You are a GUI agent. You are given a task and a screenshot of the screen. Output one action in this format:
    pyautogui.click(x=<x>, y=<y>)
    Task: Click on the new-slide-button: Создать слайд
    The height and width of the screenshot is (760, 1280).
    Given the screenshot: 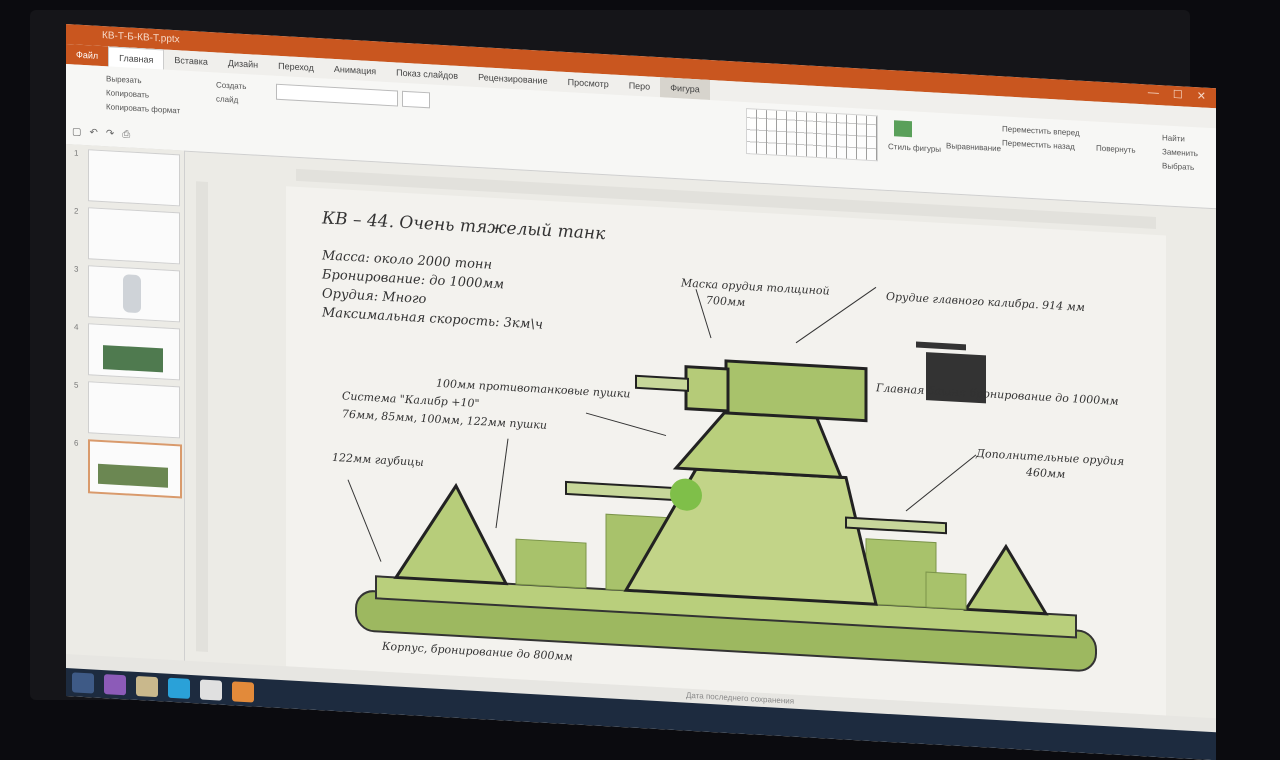 What is the action you would take?
    pyautogui.click(x=236, y=93)
    